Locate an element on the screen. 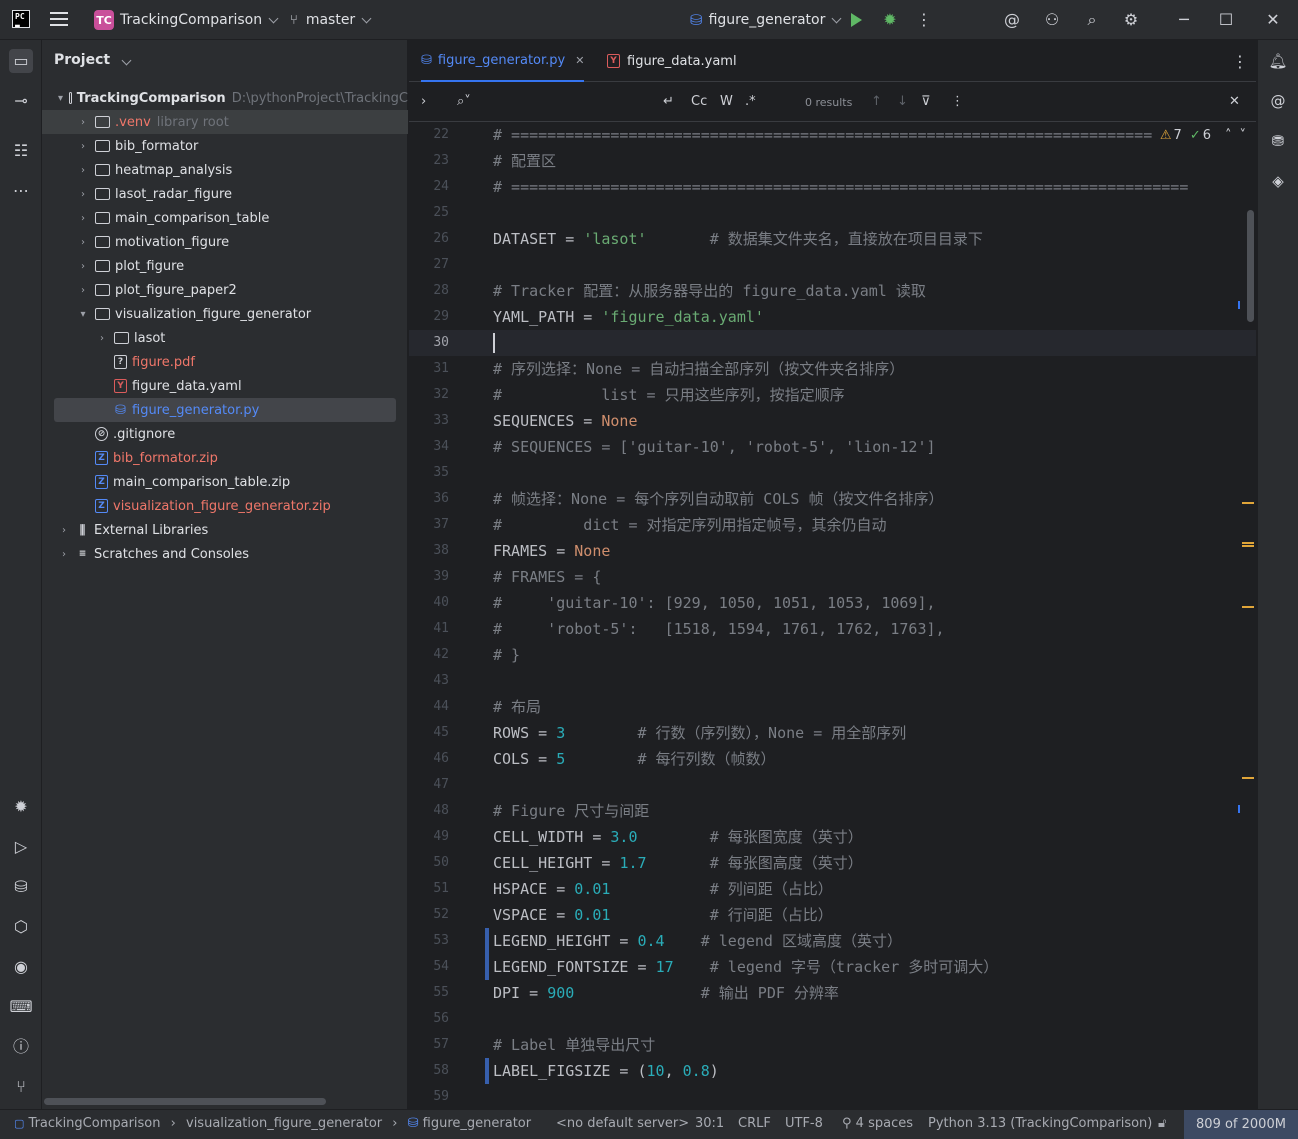 The image size is (1298, 1139). regex-button: .* is located at coordinates (750, 101).